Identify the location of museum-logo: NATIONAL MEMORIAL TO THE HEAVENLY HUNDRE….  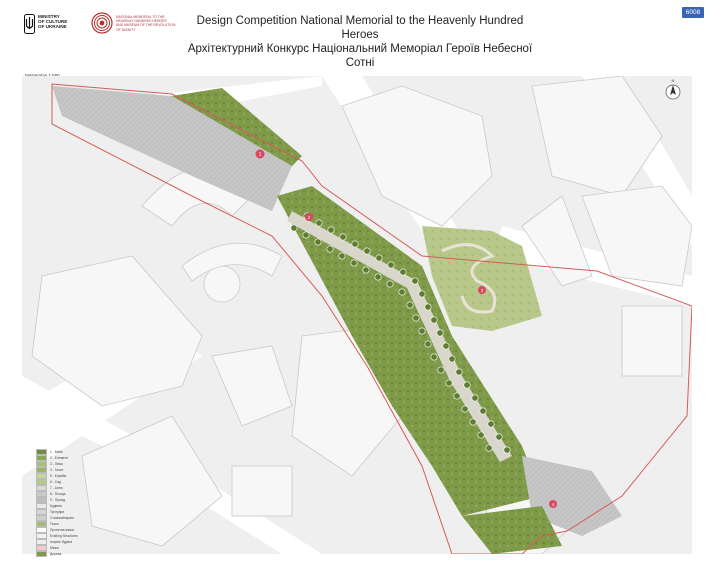
(136, 24).